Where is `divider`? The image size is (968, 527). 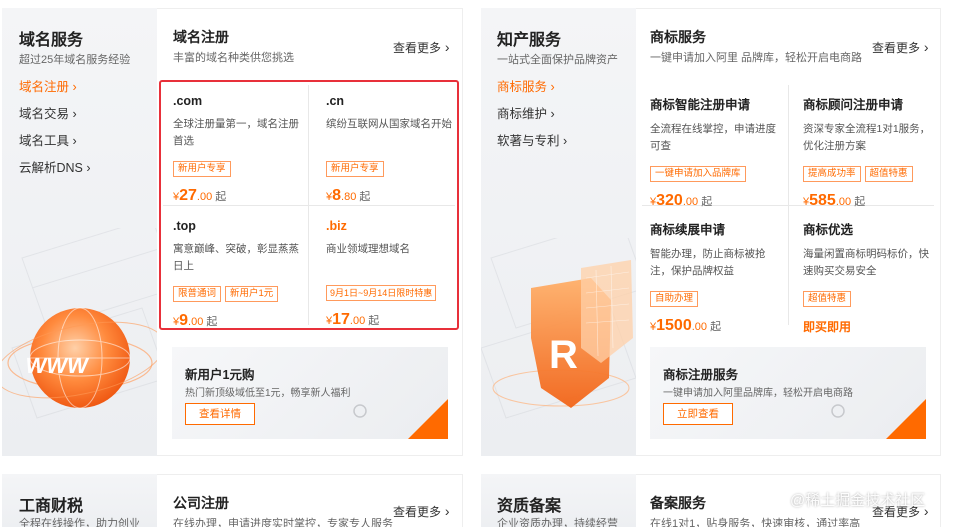
divider is located at coordinates (309, 205).